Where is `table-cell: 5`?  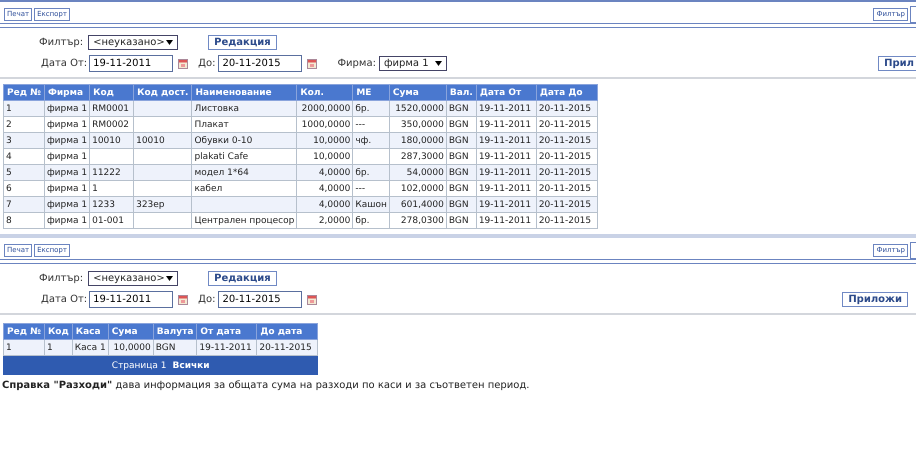
table-cell: 5 is located at coordinates (9, 173).